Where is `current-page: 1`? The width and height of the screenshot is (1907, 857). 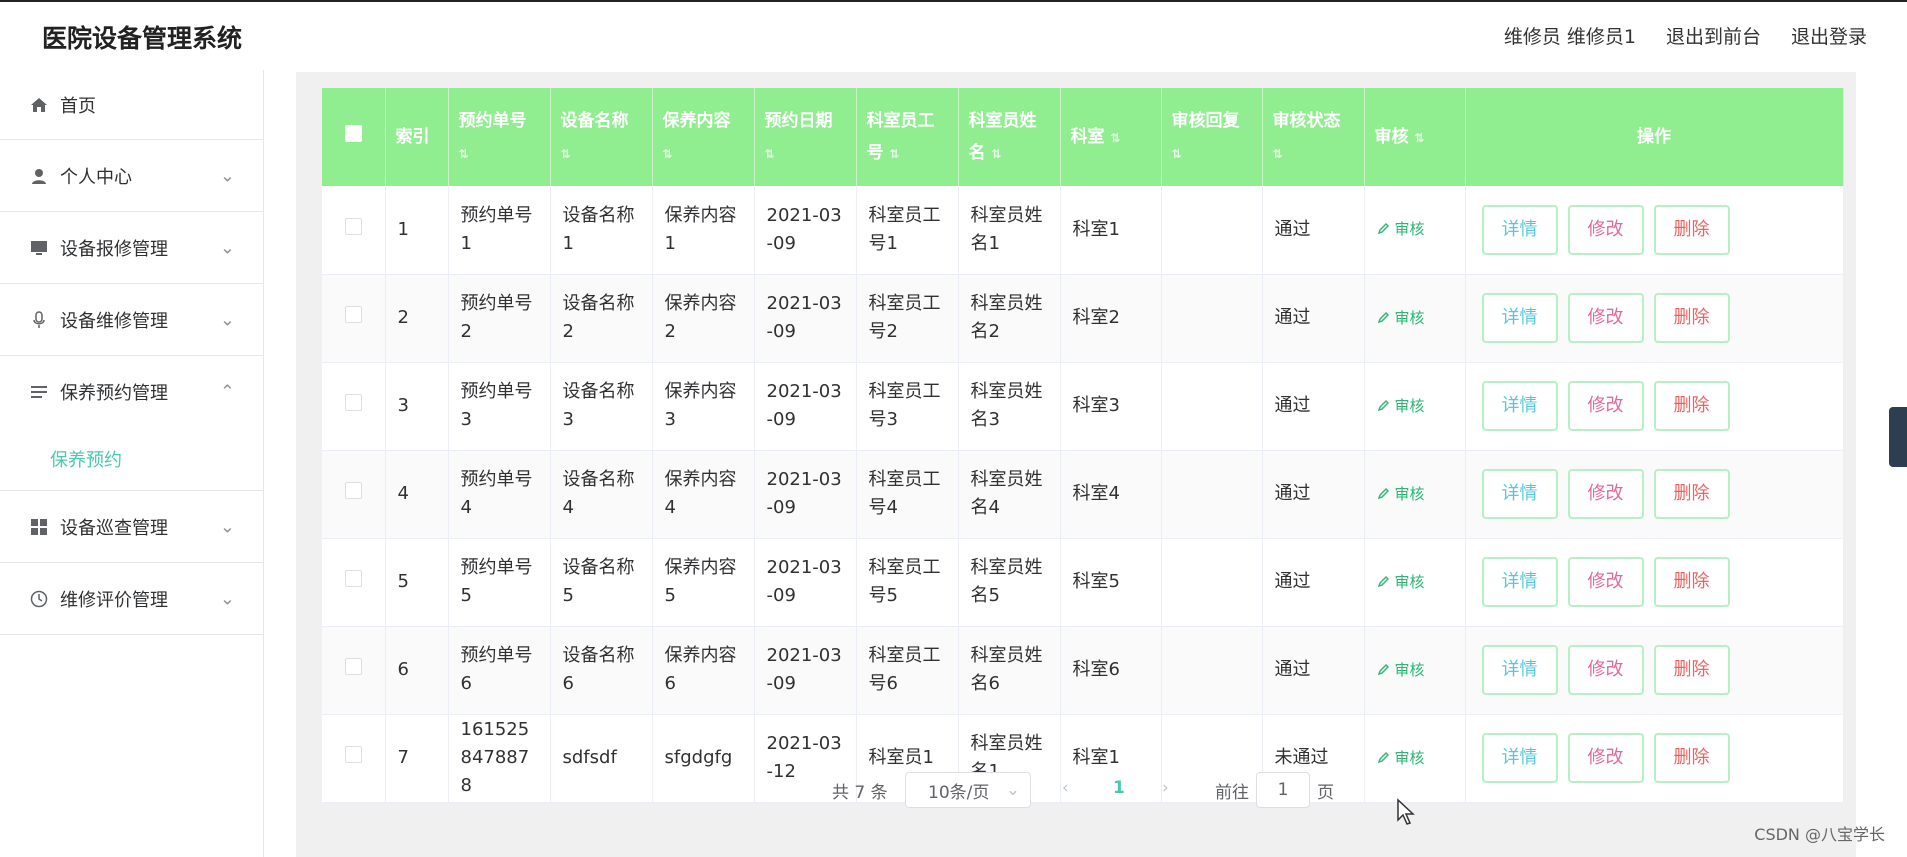 current-page: 1 is located at coordinates (1119, 788).